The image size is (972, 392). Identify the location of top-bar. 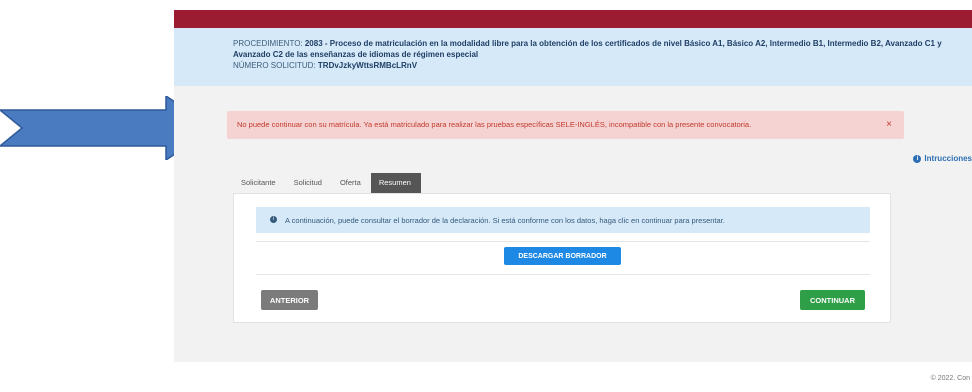
(573, 5).